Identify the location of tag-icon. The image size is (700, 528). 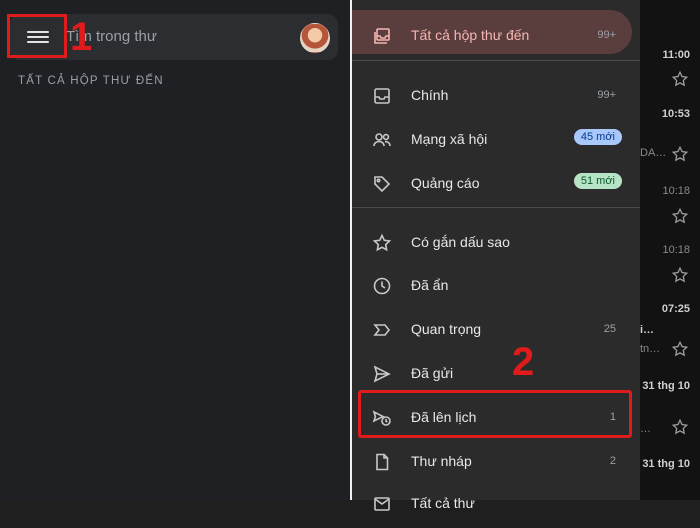
(382, 184).